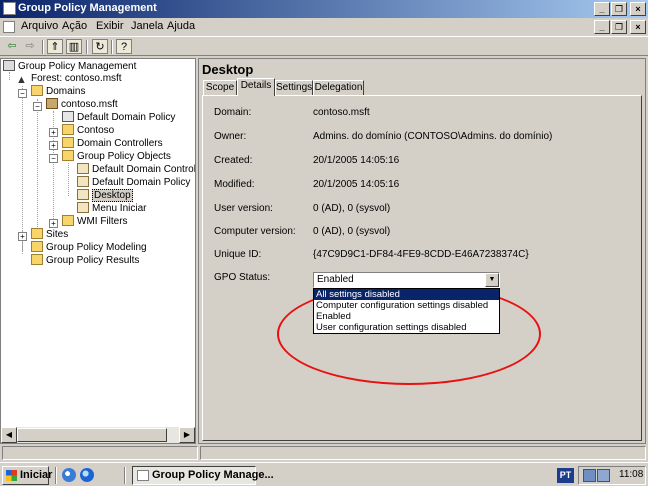 Image resolution: width=648 pixels, height=486 pixels. What do you see at coordinates (256, 87) in the screenshot?
I see `tab-details: Details` at bounding box center [256, 87].